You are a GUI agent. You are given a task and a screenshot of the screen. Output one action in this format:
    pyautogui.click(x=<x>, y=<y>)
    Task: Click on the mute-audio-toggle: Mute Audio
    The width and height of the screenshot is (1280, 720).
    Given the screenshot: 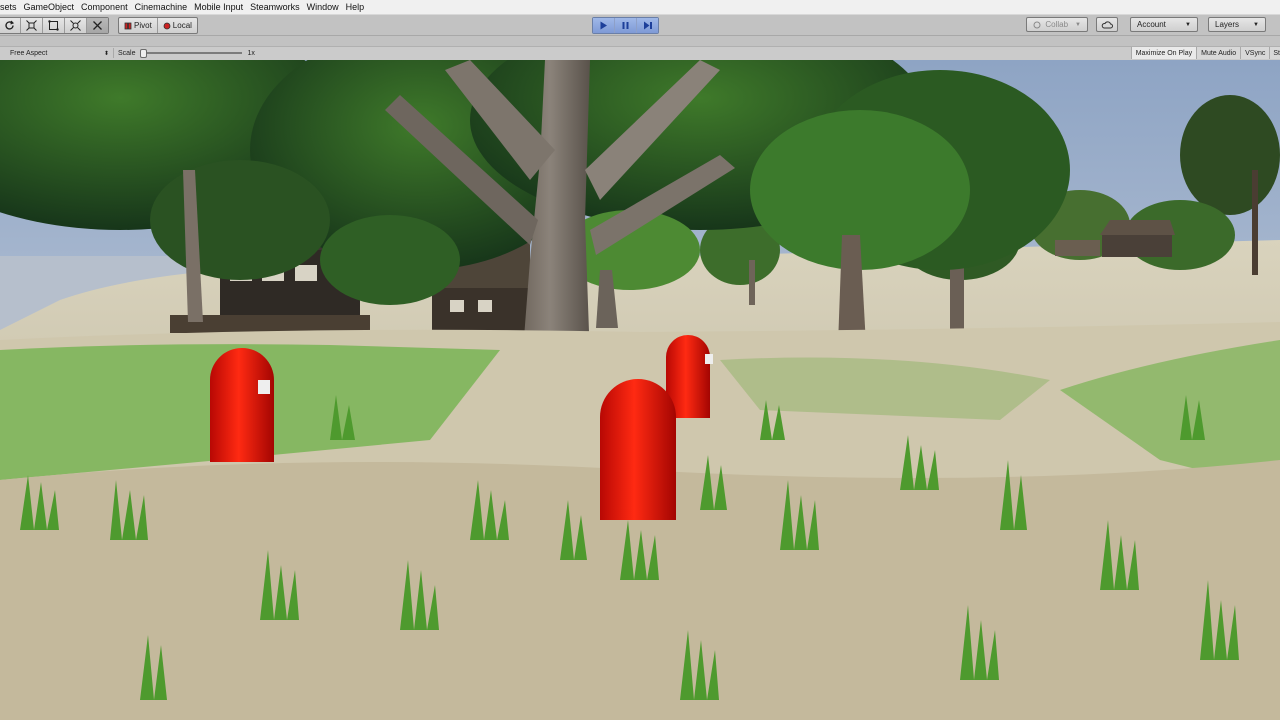 What is the action you would take?
    pyautogui.click(x=1218, y=53)
    